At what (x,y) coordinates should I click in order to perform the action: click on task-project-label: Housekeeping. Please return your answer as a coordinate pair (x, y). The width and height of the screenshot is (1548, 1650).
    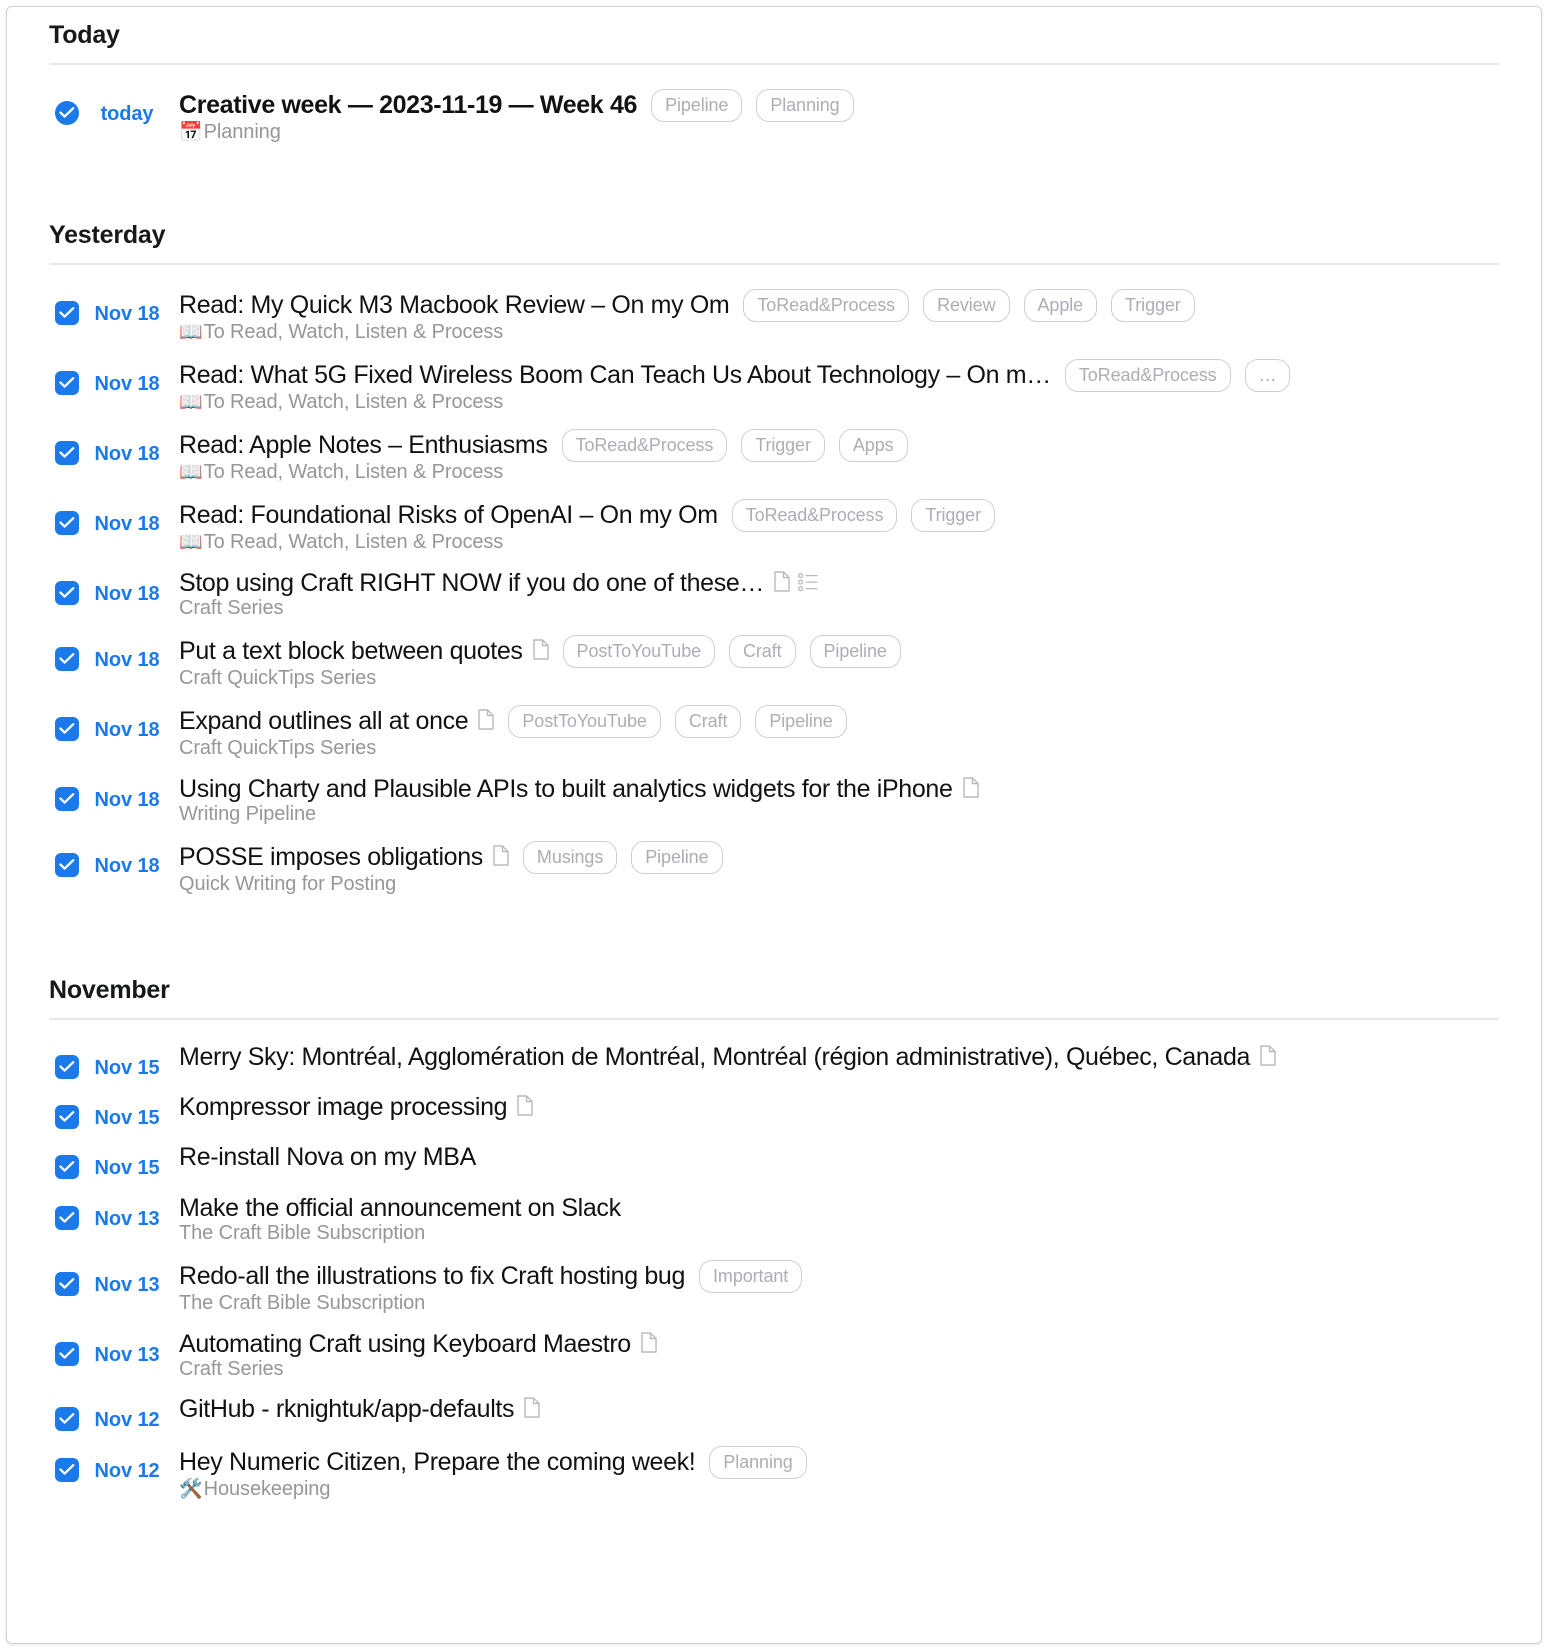
    Looking at the image, I should click on (267, 1489).